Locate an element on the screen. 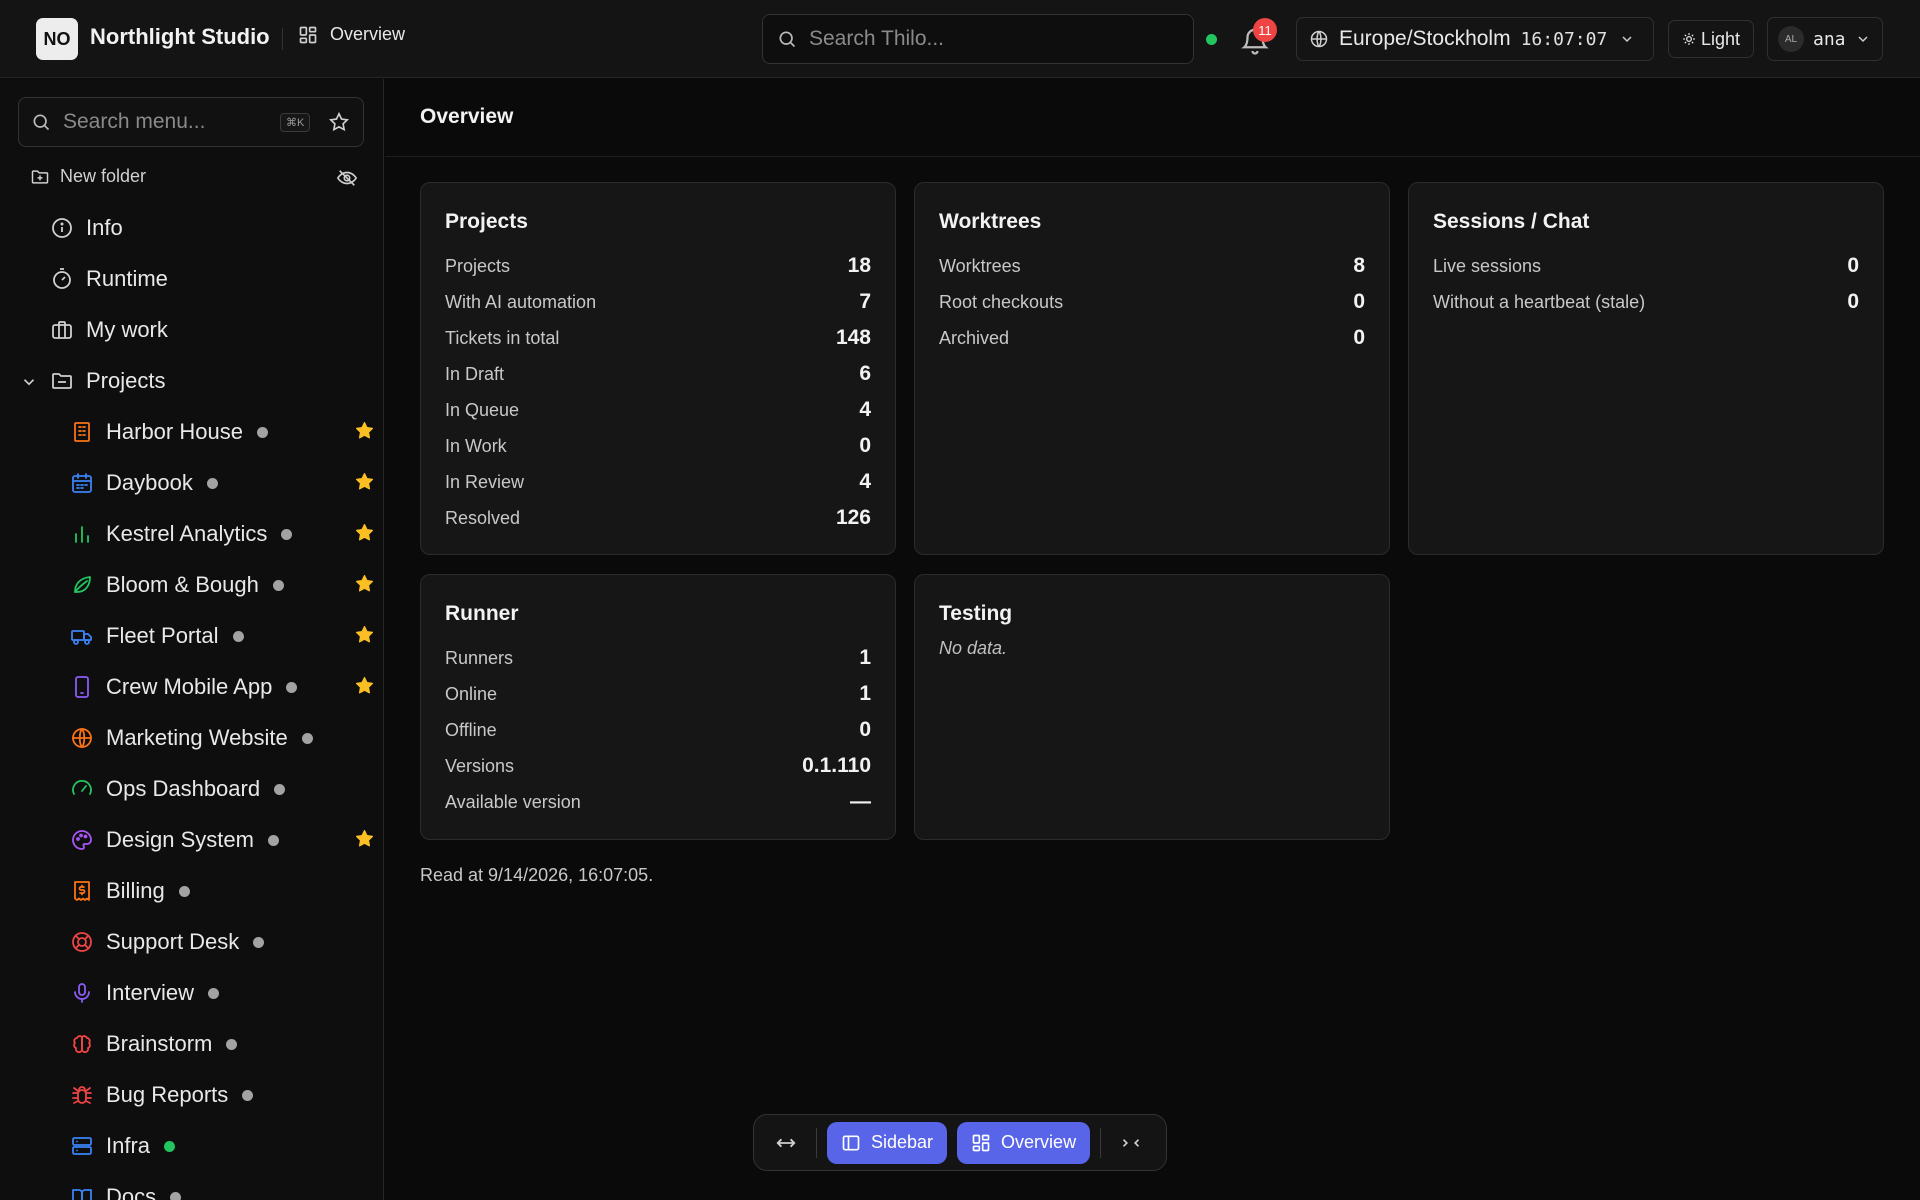 Image resolution: width=1920 pixels, height=1200 pixels. global-search-input is located at coordinates (989, 39).